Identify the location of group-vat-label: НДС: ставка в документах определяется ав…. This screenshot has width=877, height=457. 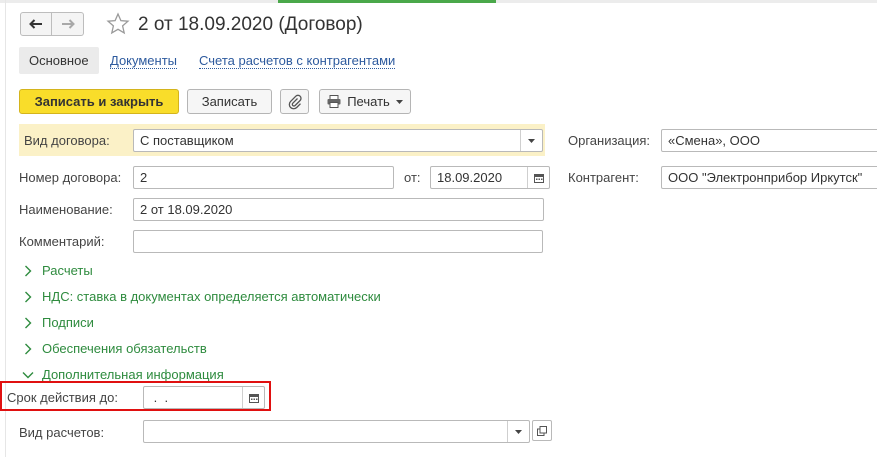
(211, 296).